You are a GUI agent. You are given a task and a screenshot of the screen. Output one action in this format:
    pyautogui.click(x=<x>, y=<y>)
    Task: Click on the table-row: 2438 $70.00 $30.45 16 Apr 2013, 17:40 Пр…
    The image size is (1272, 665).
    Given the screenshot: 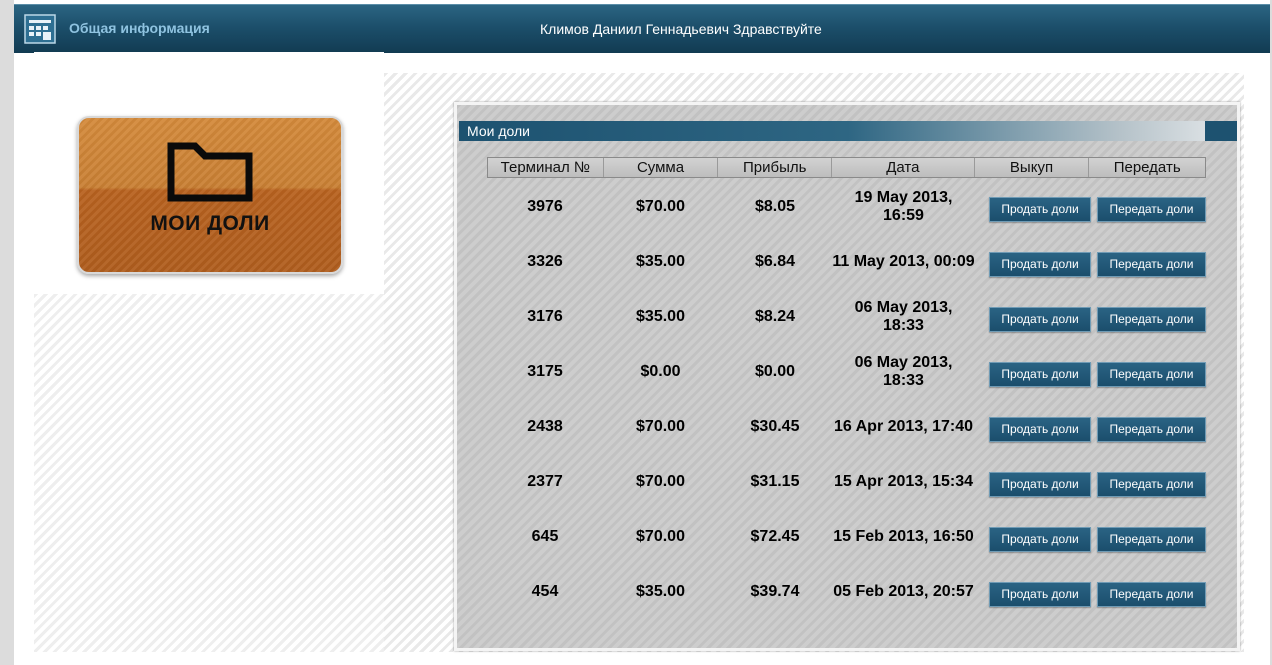 What is the action you would take?
    pyautogui.click(x=846, y=427)
    